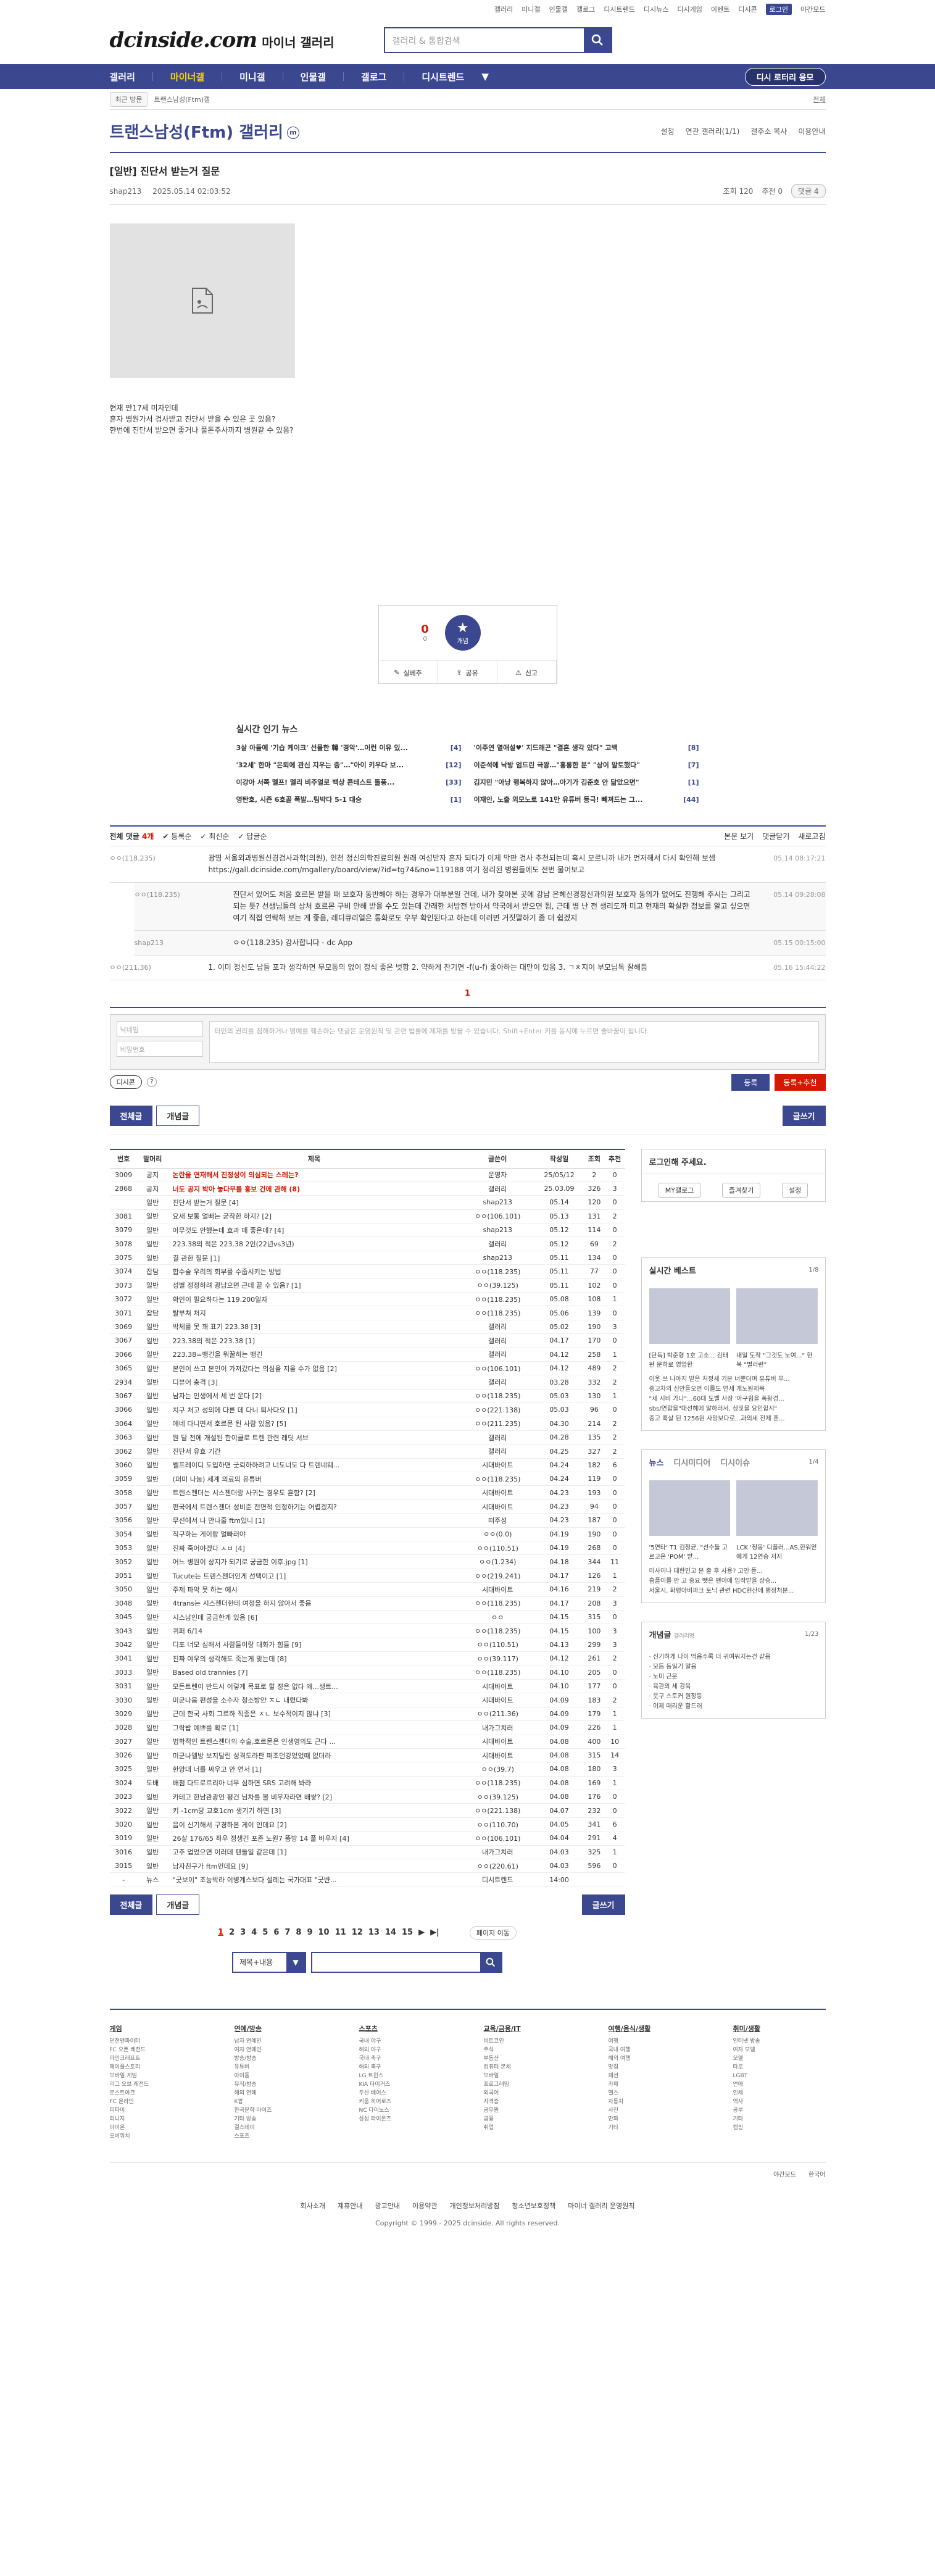 The height and width of the screenshot is (2576, 935). I want to click on minor-page: 1/23, so click(815, 1634).